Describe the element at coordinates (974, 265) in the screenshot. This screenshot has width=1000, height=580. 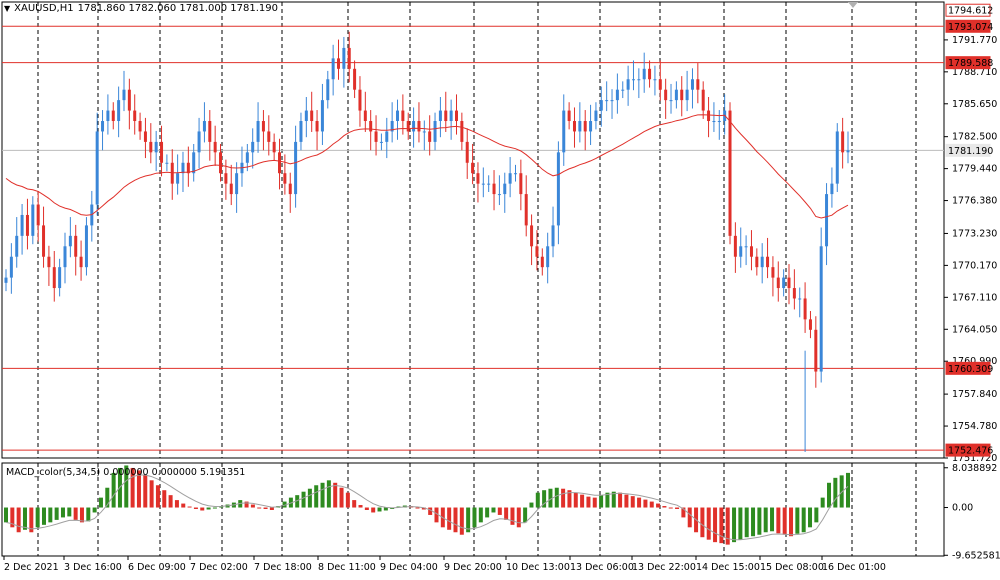
I see `price-tick-label: 1770.170` at that location.